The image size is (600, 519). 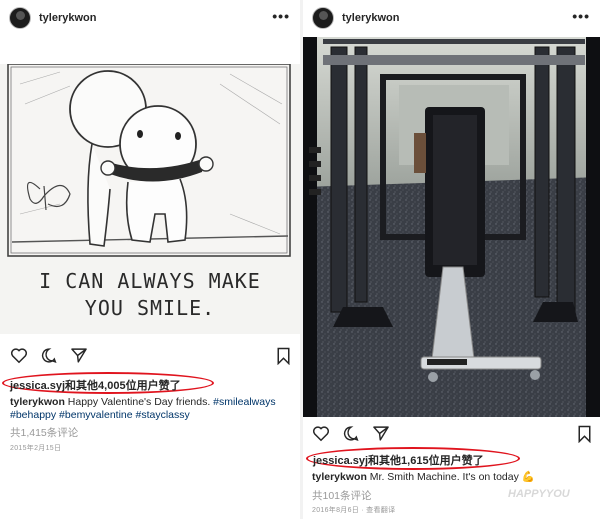 What do you see at coordinates (398, 460) in the screenshot?
I see `likes-count: jessica.syj和其他1,615位用户赞了` at bounding box center [398, 460].